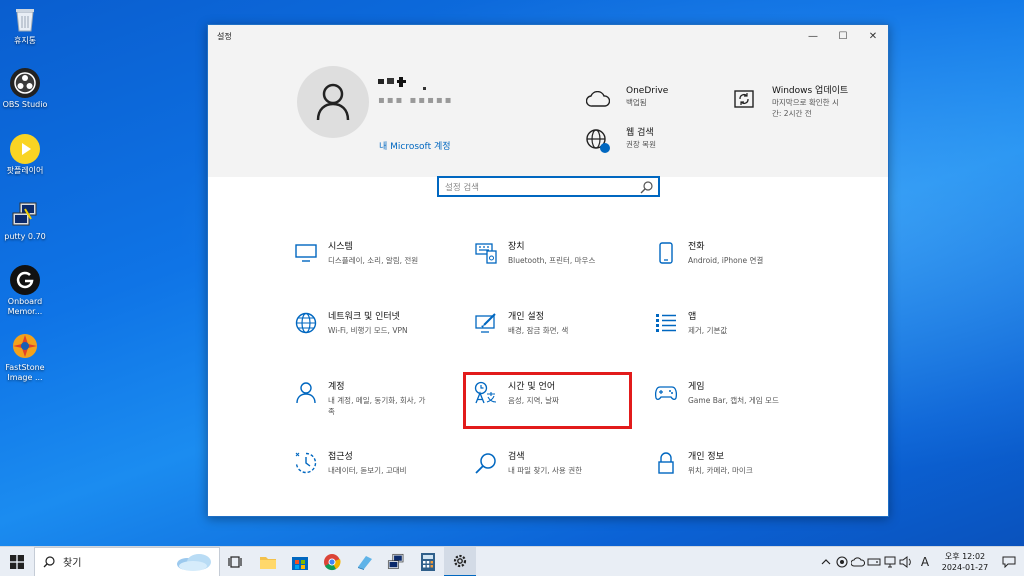 Image resolution: width=1024 pixels, height=576 pixels. I want to click on search-input: 설정 검색, so click(542, 187).